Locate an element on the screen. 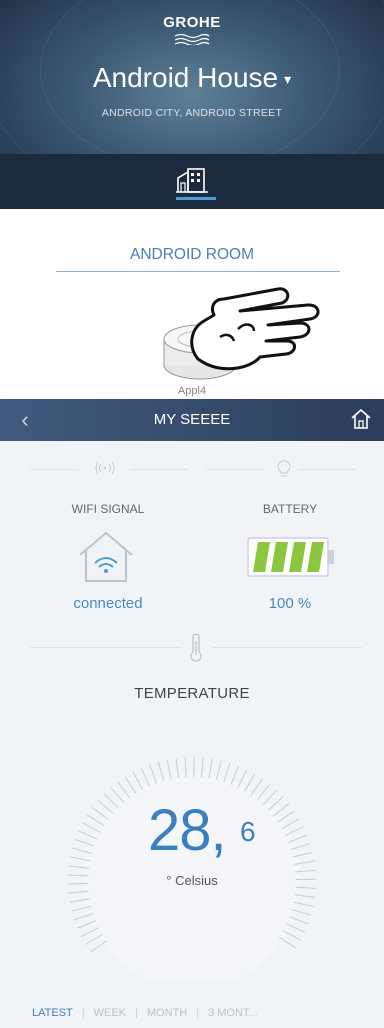 Image resolution: width=384 pixels, height=1028 pixels. house-selector: Android House ▾ is located at coordinates (192, 78).